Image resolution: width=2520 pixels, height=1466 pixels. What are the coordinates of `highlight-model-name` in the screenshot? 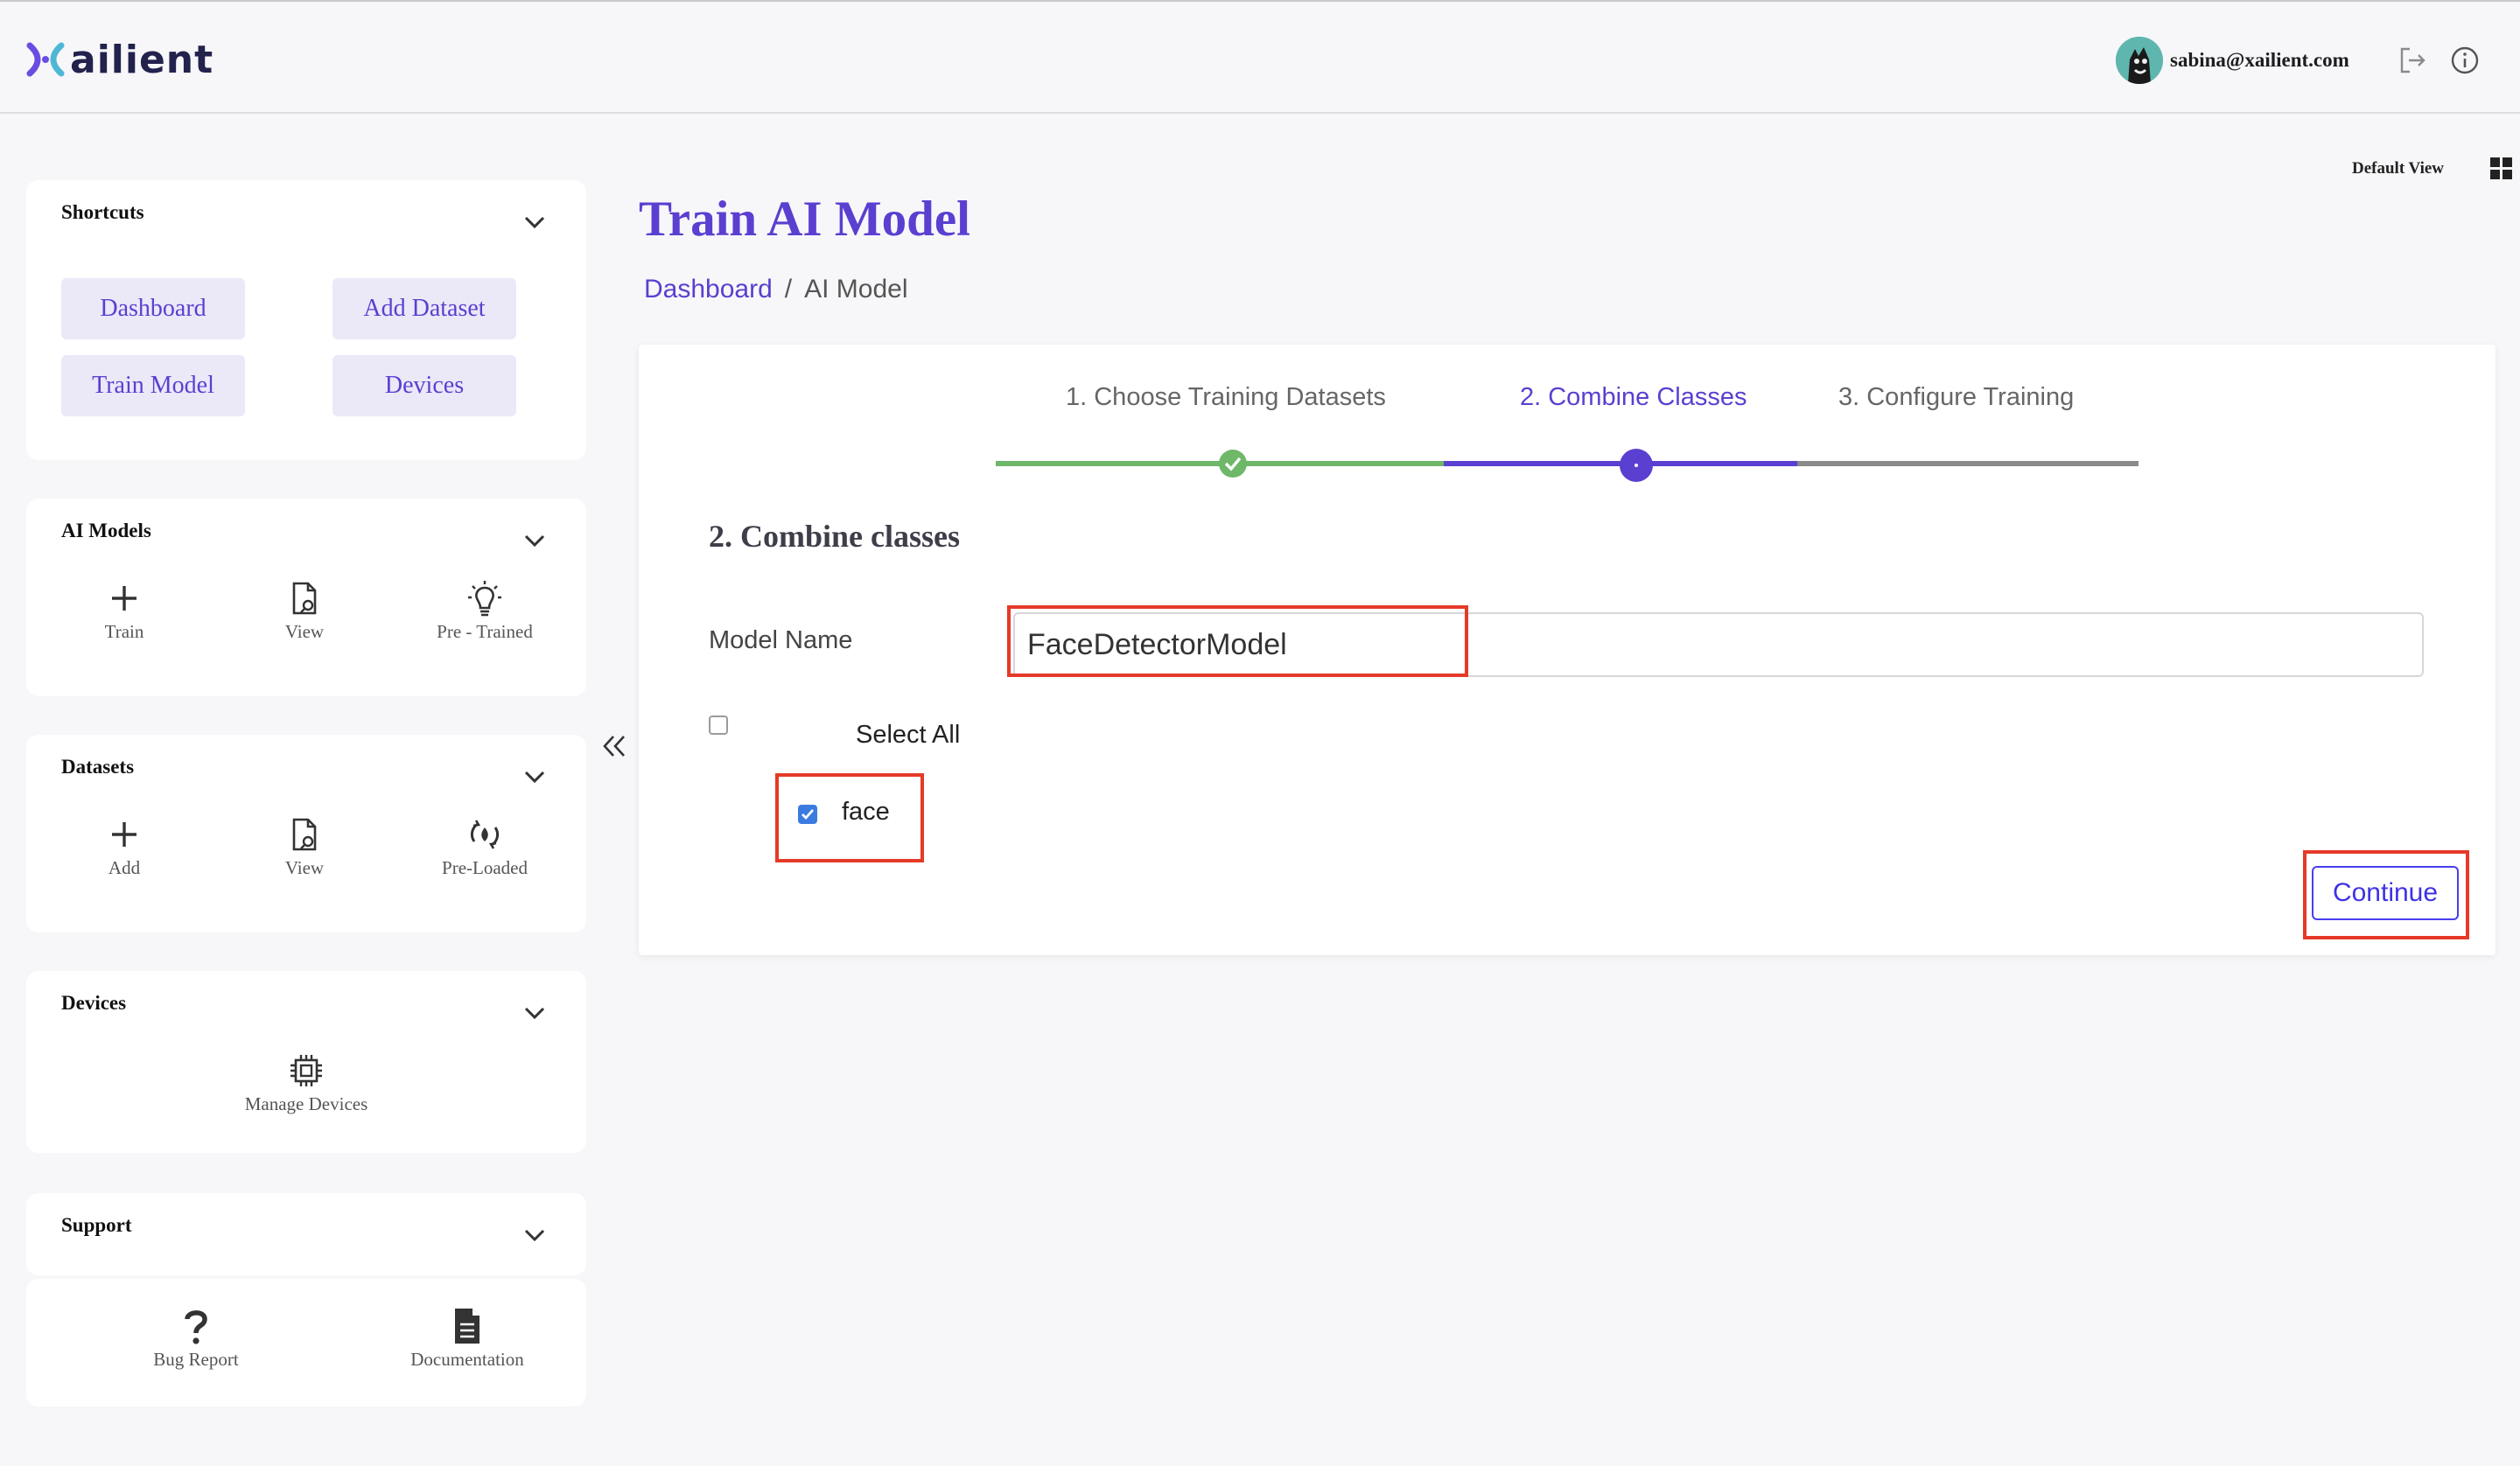 It's located at (1237, 641).